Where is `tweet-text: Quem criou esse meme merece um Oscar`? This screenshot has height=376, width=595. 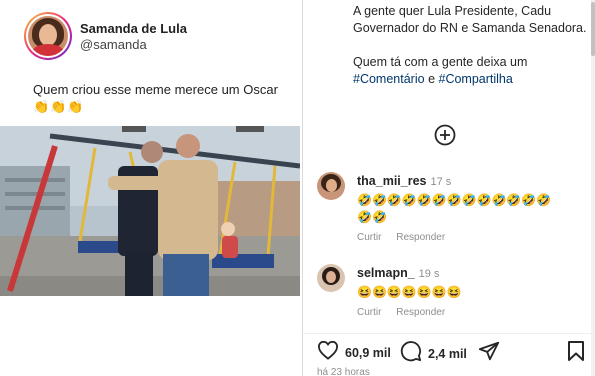
tweet-text: Quem criou esse meme merece um Oscar is located at coordinates (155, 89).